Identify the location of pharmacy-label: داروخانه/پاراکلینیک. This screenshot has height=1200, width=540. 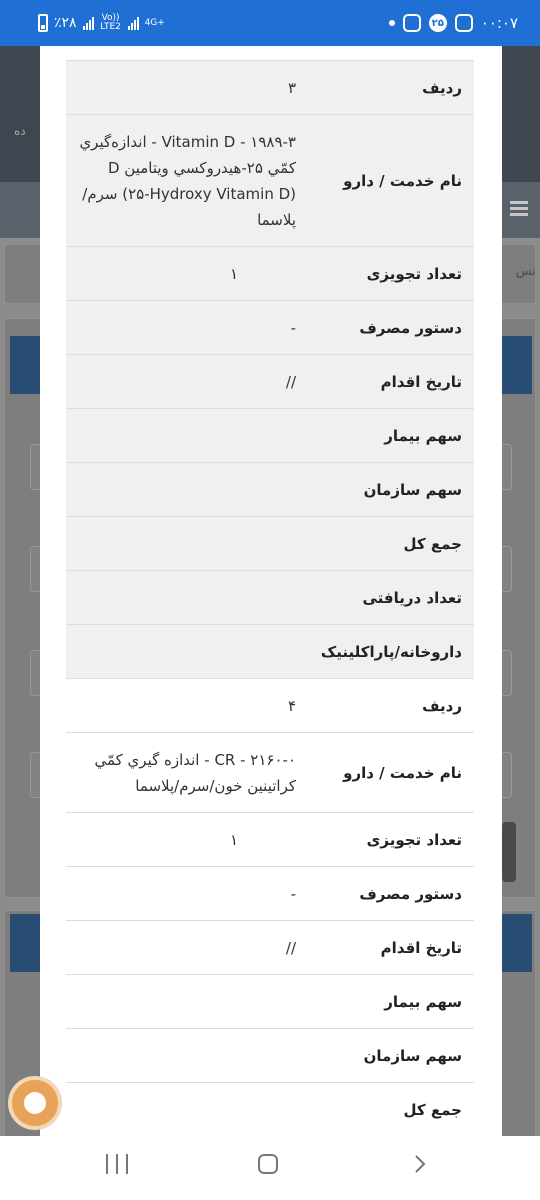
(391, 651).